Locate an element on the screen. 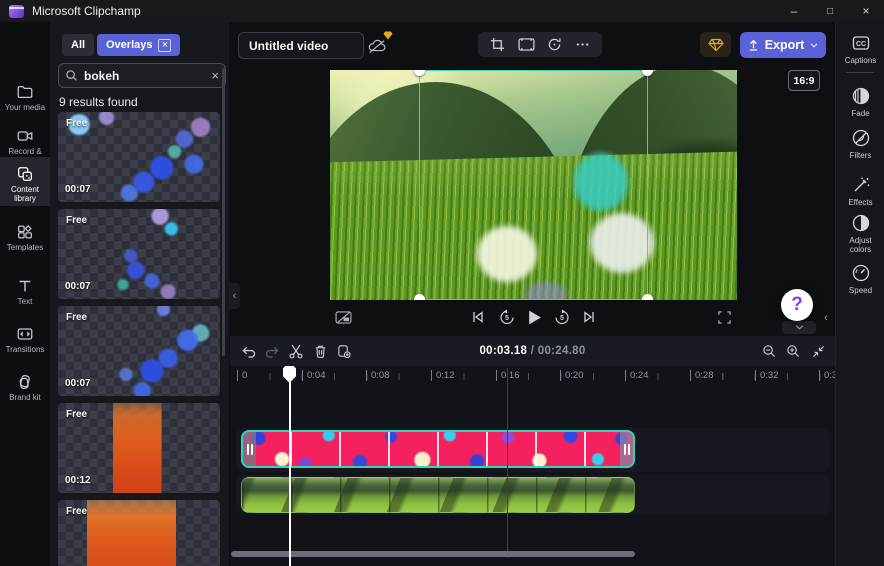 This screenshot has height=566, width=884. overlay-selection-box is located at coordinates (533, 185).